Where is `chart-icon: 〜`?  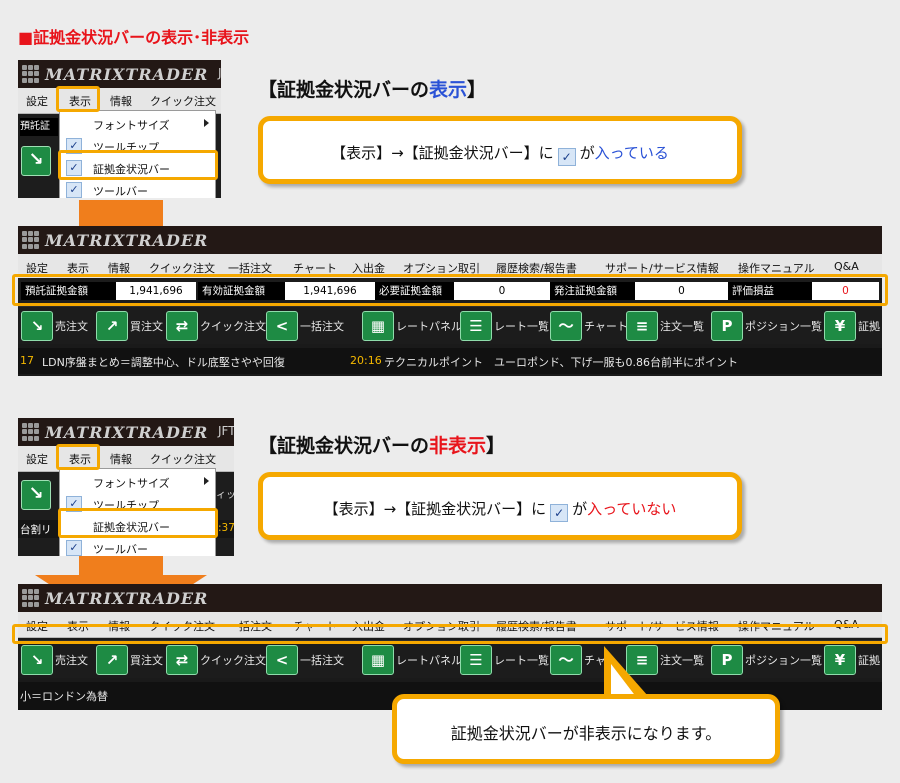
chart-icon: 〜 is located at coordinates (566, 660).